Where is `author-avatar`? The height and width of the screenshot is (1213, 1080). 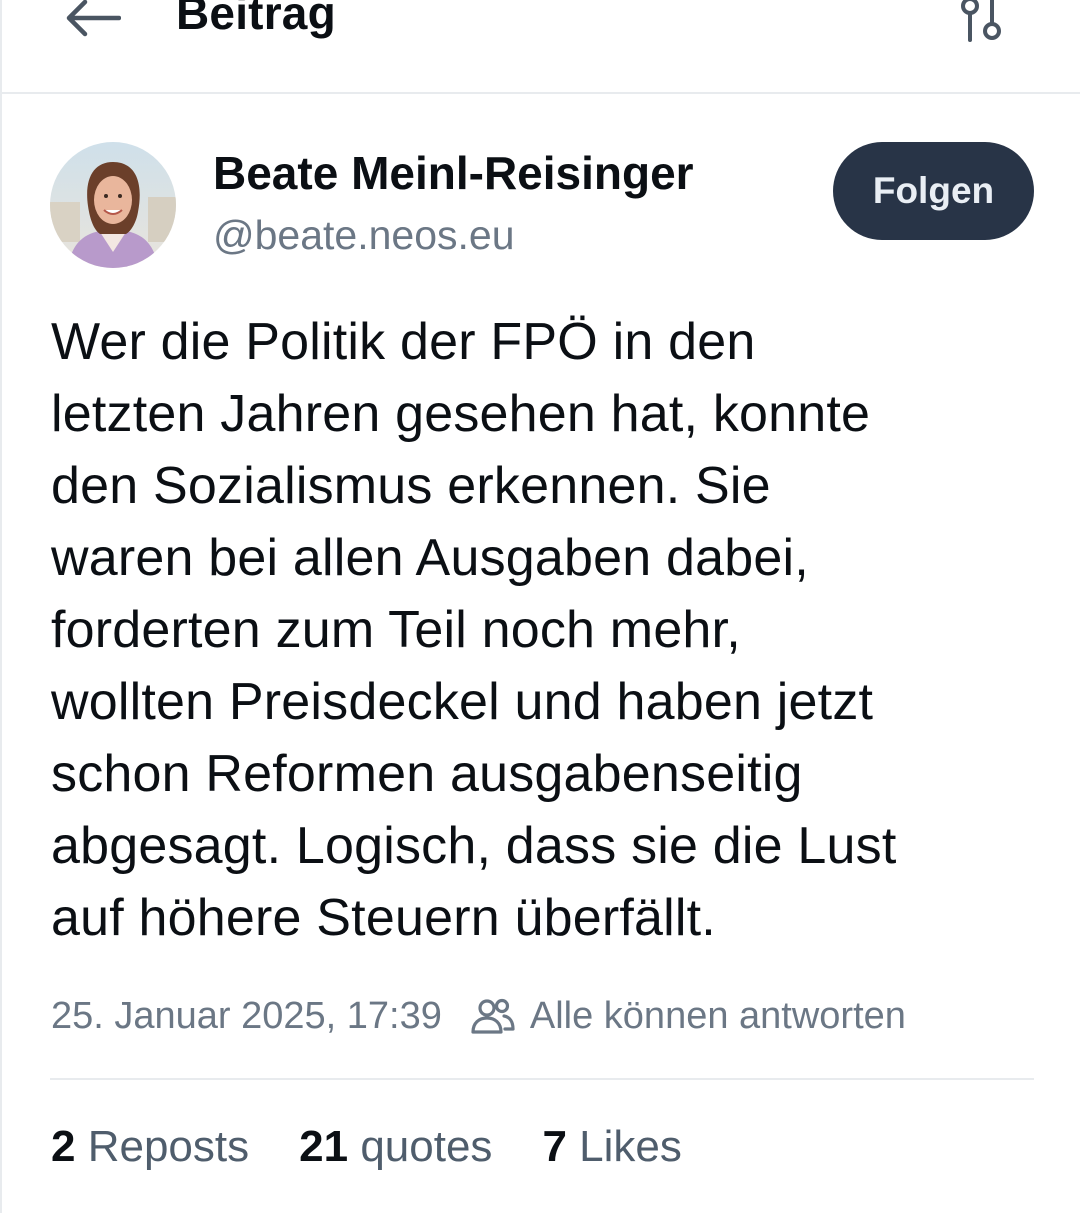 author-avatar is located at coordinates (113, 205).